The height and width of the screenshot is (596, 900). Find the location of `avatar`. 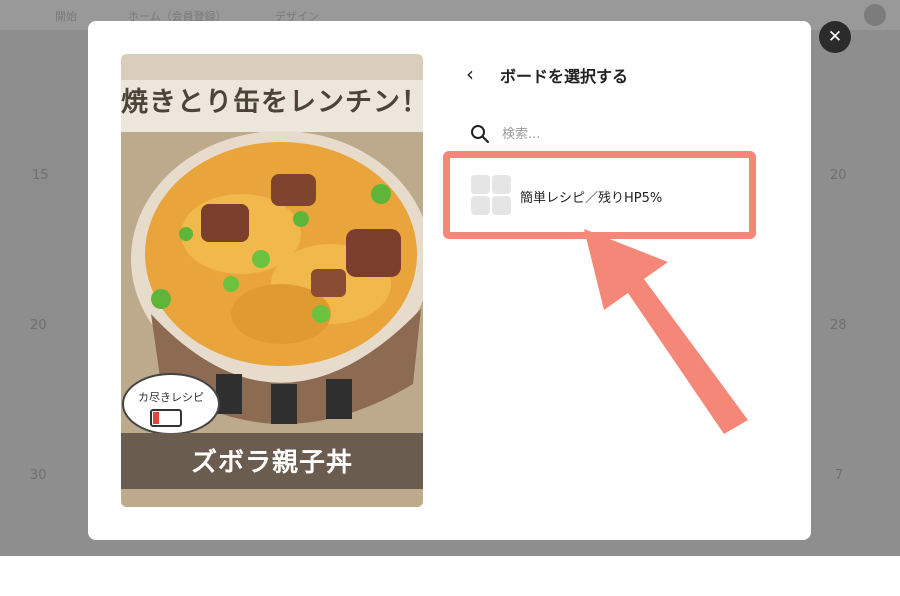

avatar is located at coordinates (875, 15).